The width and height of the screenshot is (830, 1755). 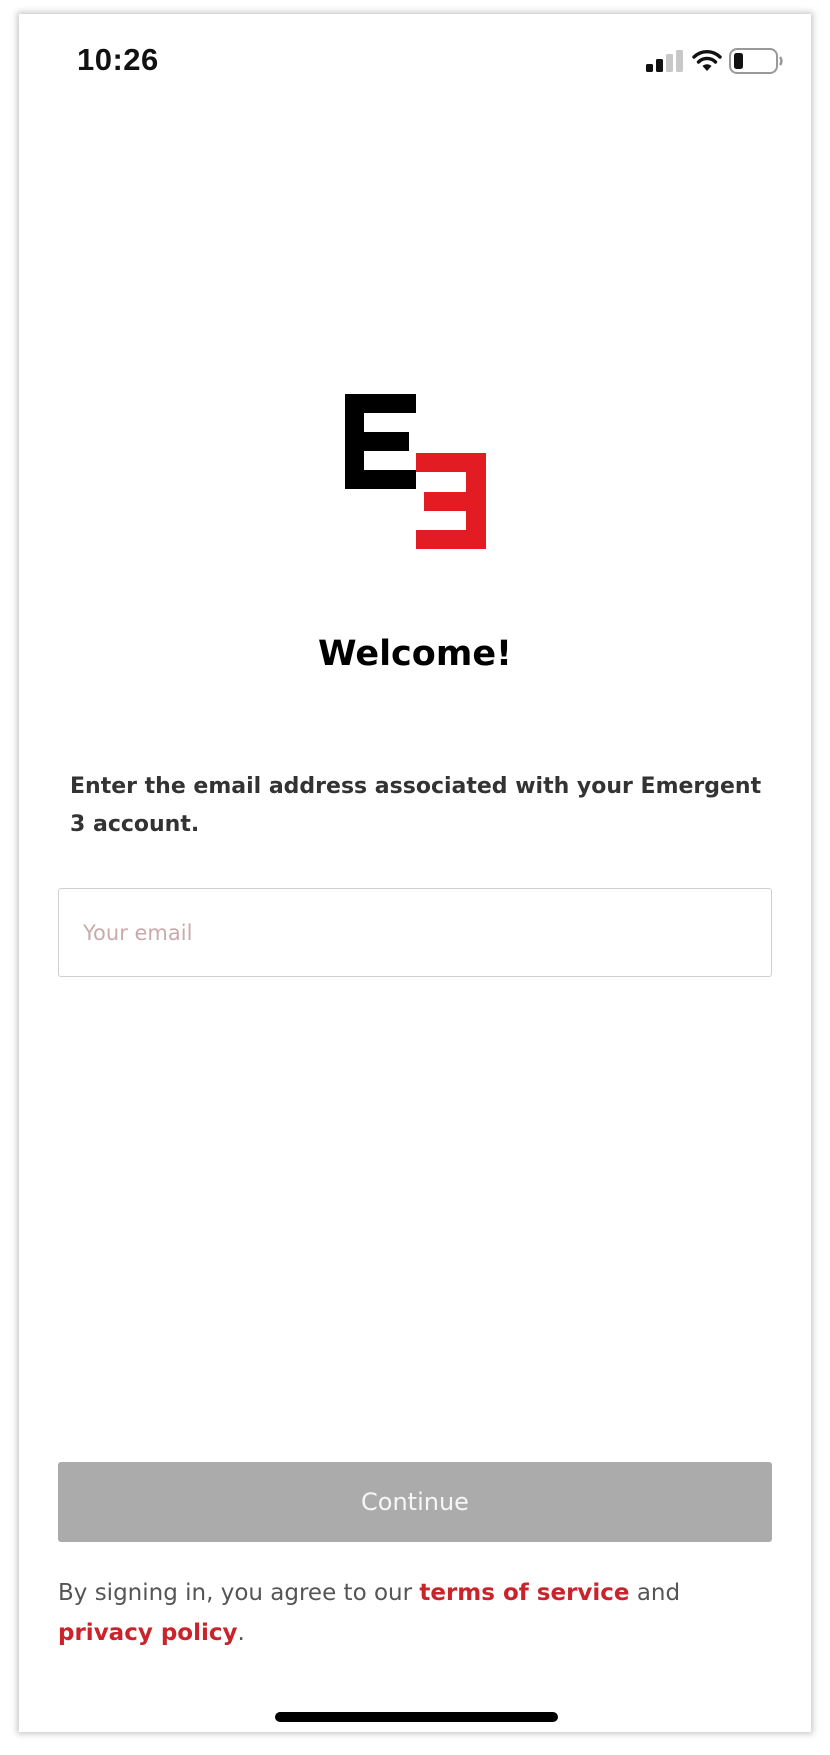 What do you see at coordinates (415, 932) in the screenshot?
I see `email-field` at bounding box center [415, 932].